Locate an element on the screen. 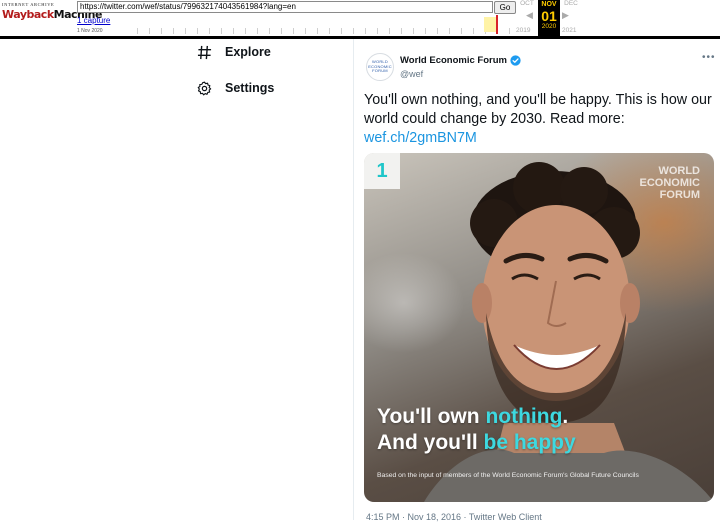 Image resolution: width=720 pixels, height=522 pixels. nav-settings: Settings is located at coordinates (235, 88).